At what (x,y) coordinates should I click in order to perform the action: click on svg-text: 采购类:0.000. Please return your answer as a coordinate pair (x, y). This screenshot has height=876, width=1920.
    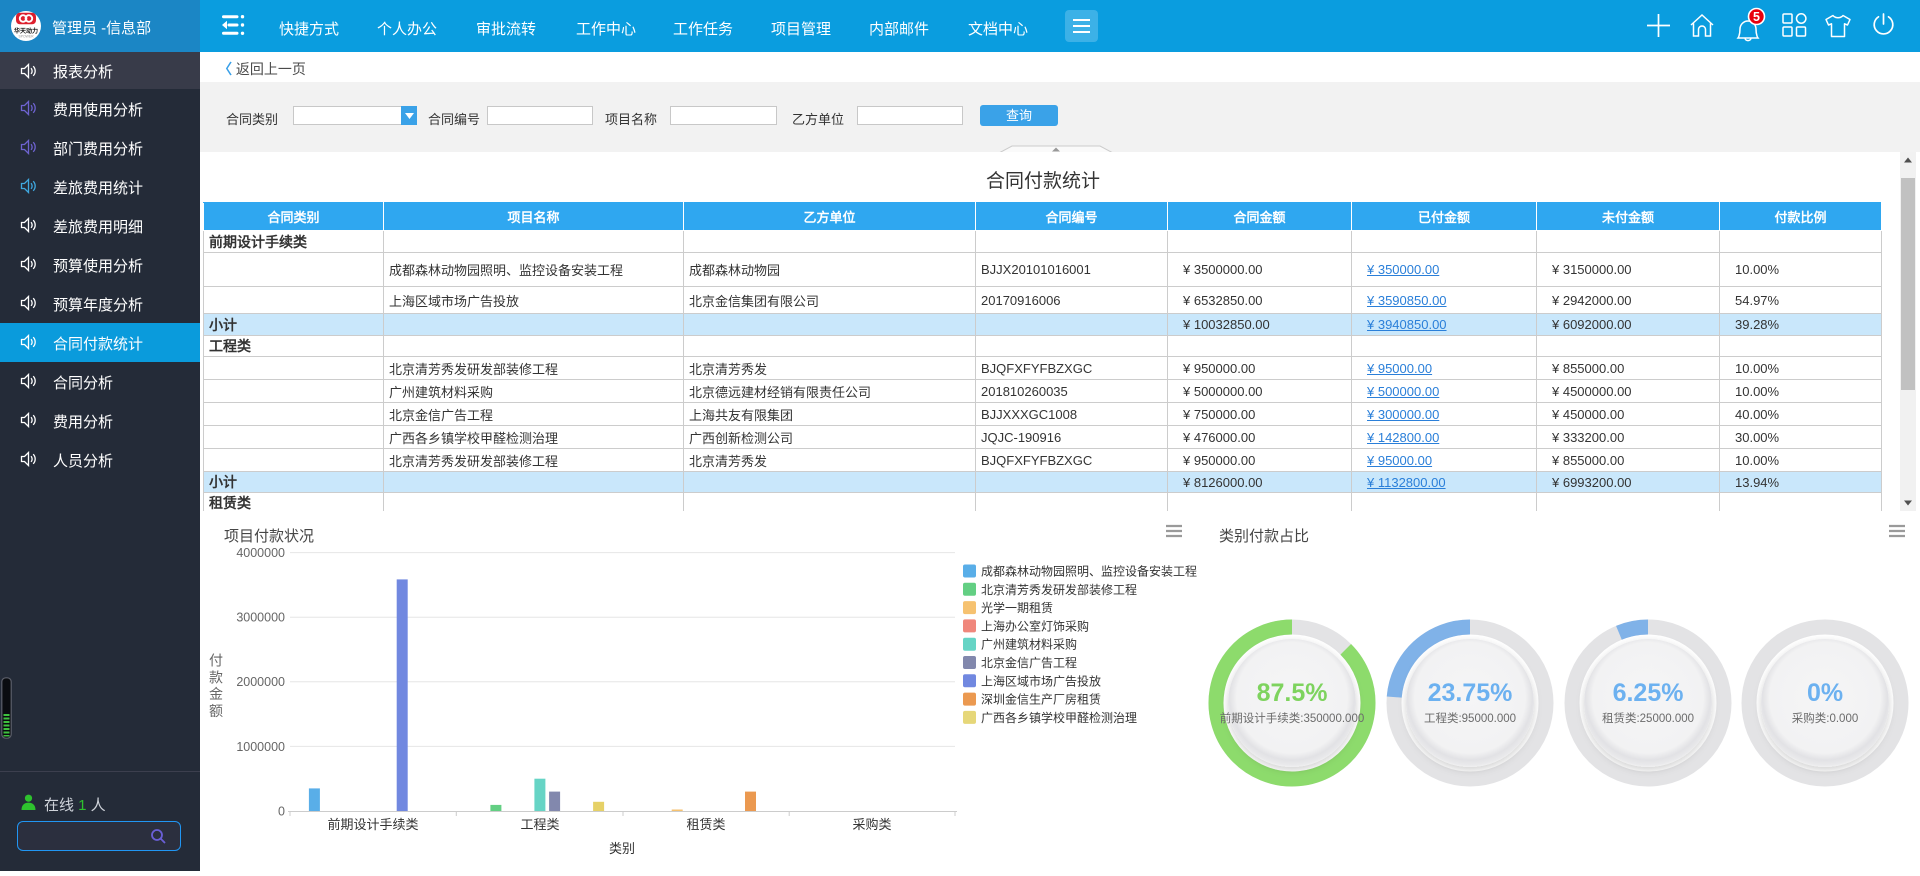
    Looking at the image, I should click on (1825, 718).